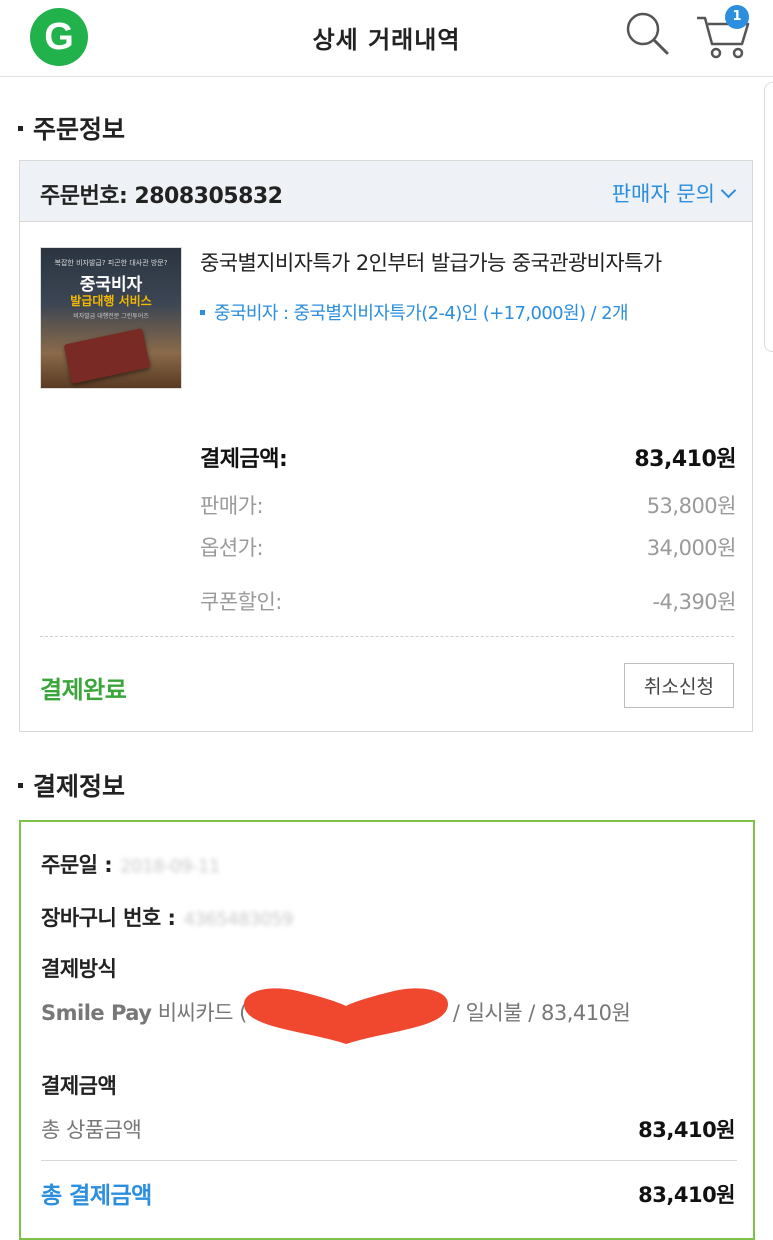  I want to click on payment-section-label: 결제정보, so click(79, 786).